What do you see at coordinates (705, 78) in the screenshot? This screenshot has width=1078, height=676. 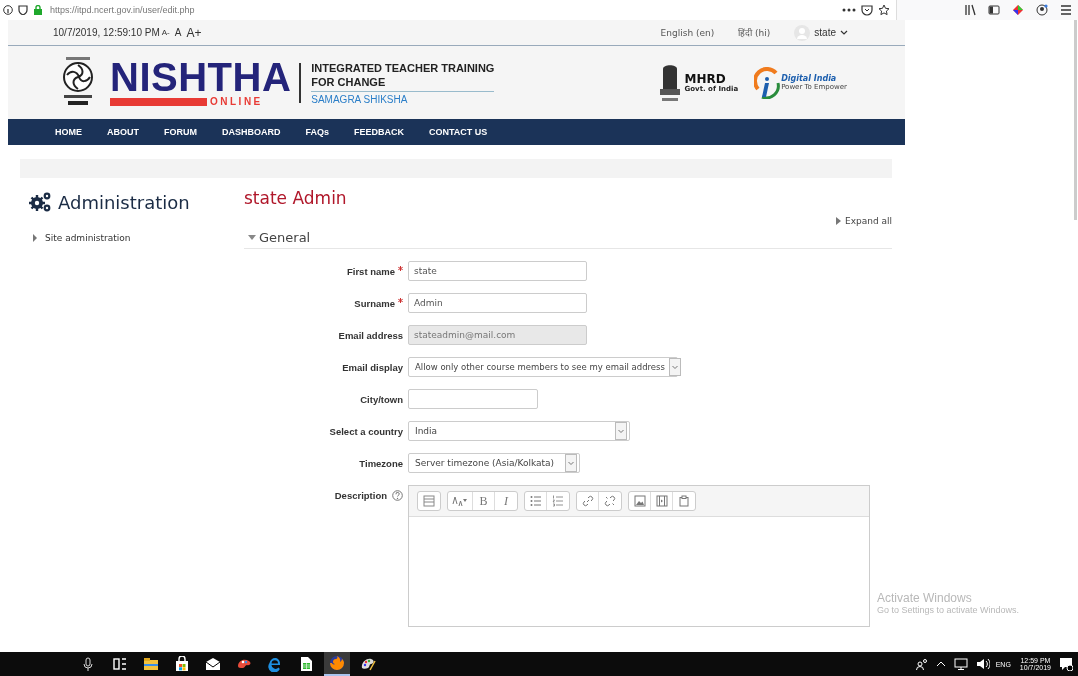 I see `ministry-name: MHRD` at bounding box center [705, 78].